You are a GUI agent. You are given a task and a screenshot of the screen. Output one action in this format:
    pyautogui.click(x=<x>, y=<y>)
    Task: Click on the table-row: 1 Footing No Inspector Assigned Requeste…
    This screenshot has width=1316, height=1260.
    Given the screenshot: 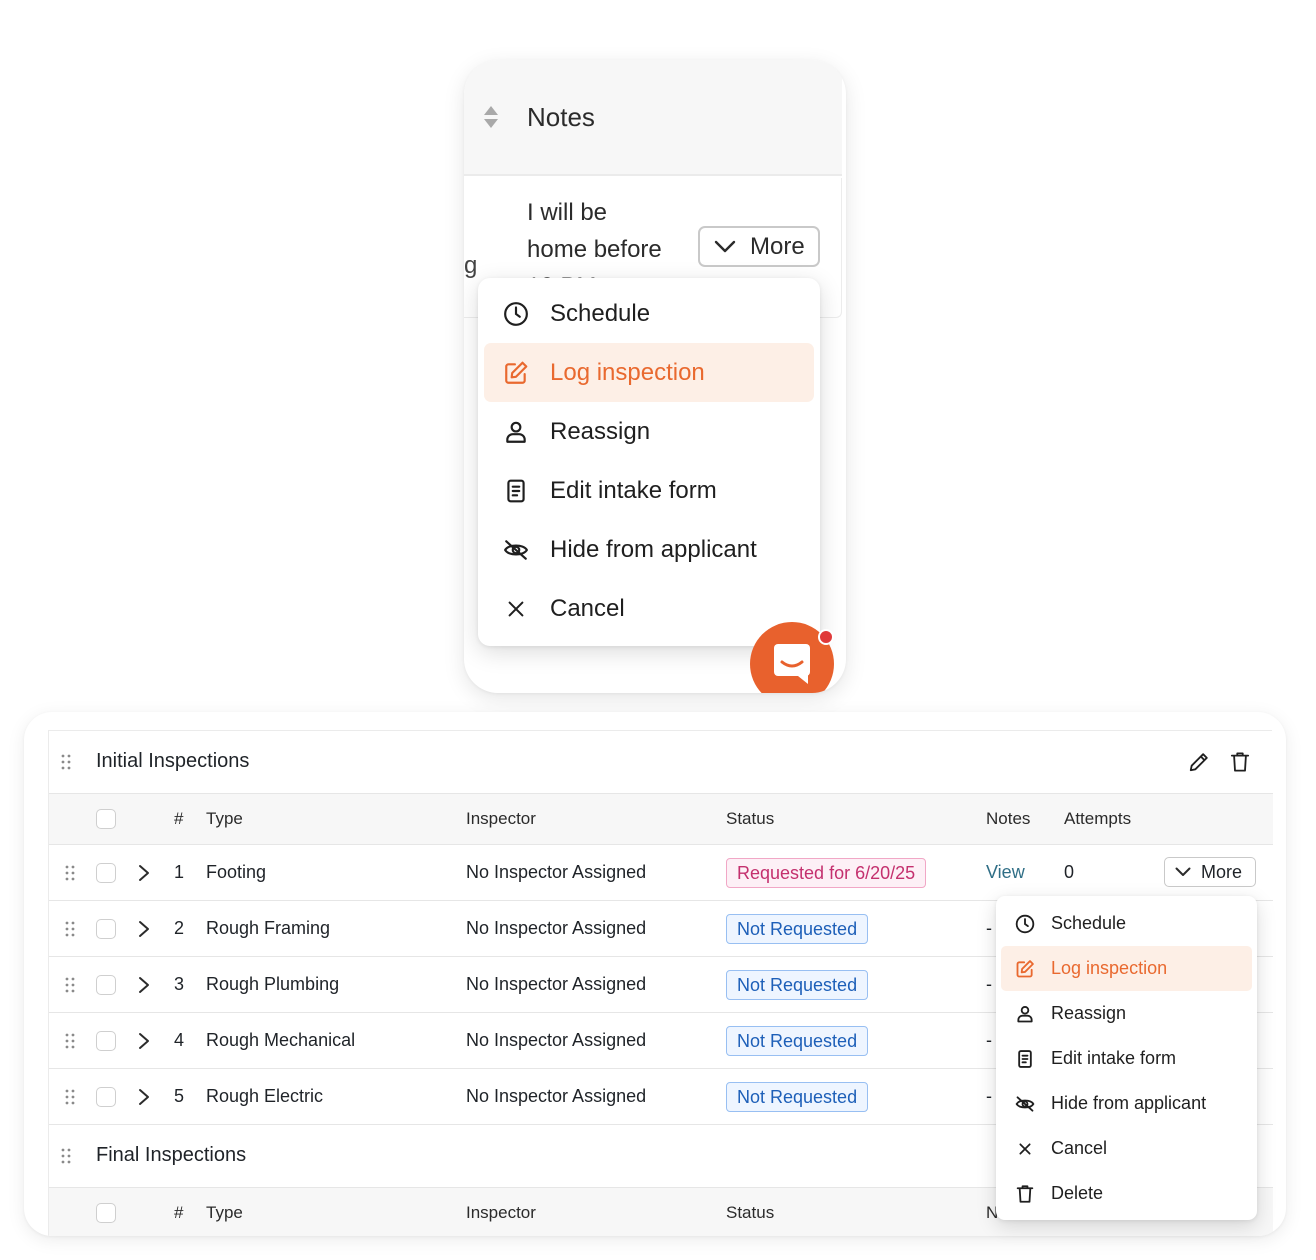 What is the action you would take?
    pyautogui.click(x=661, y=873)
    